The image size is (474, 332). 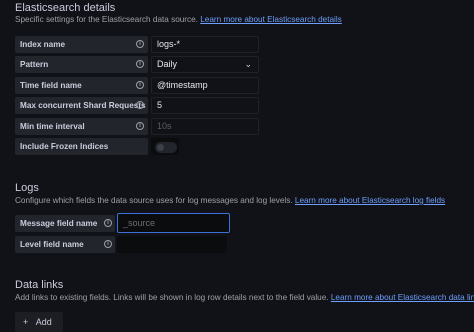 What do you see at coordinates (81, 64) in the screenshot?
I see `pattern-label: Pattern` at bounding box center [81, 64].